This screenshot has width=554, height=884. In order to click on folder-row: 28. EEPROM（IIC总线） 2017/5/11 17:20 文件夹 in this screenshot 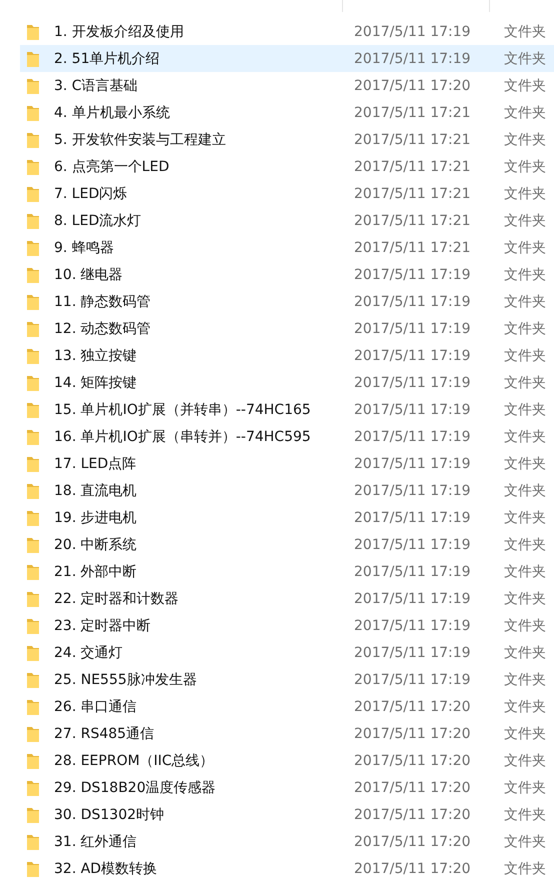, I will do `click(287, 760)`.